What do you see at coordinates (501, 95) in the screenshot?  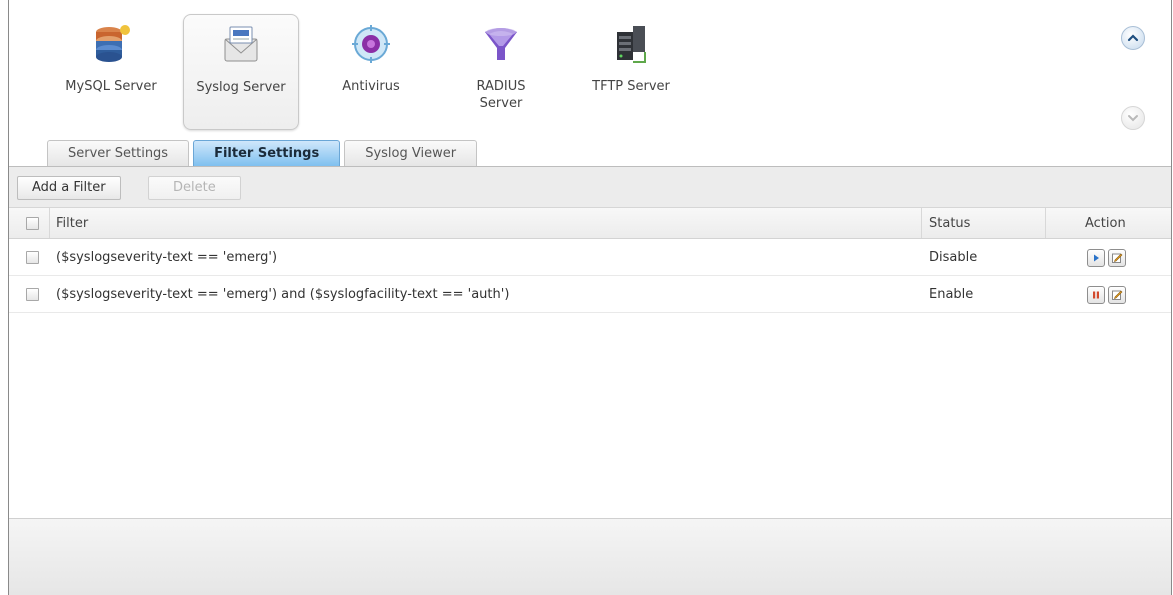 I see `app-label: RADIUS Server` at bounding box center [501, 95].